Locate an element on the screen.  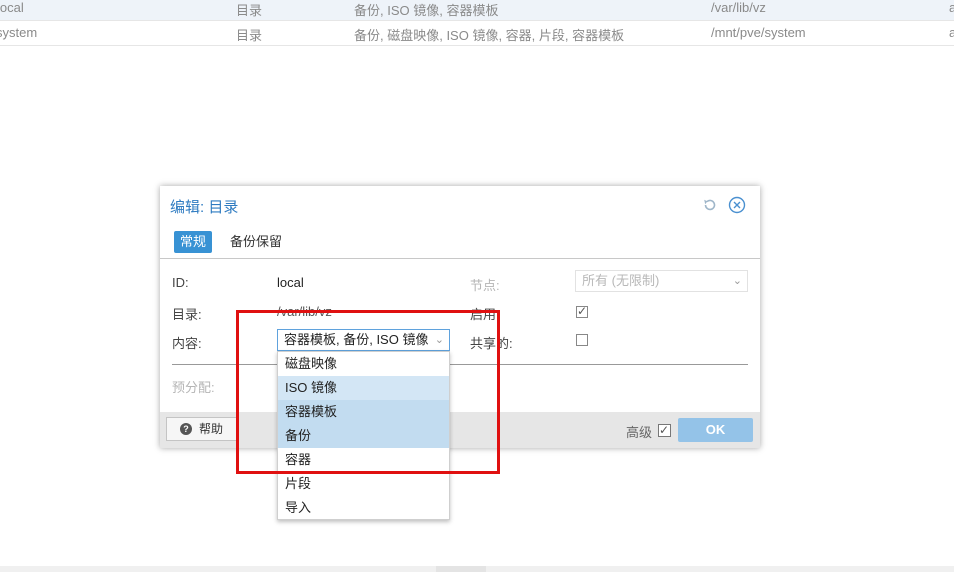
id-value: local is located at coordinates (290, 282).